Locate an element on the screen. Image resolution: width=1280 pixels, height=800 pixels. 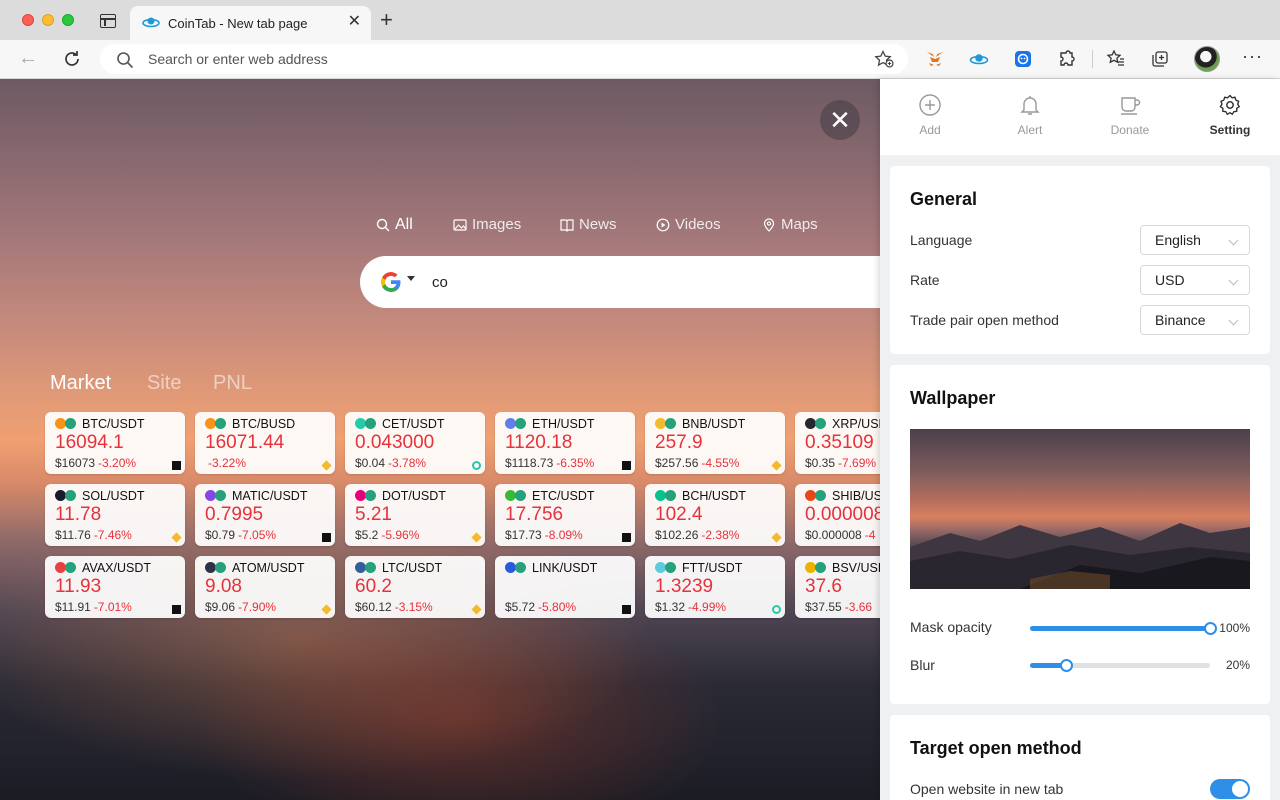
wallpaper-thumbnail is located at coordinates (1080, 509).